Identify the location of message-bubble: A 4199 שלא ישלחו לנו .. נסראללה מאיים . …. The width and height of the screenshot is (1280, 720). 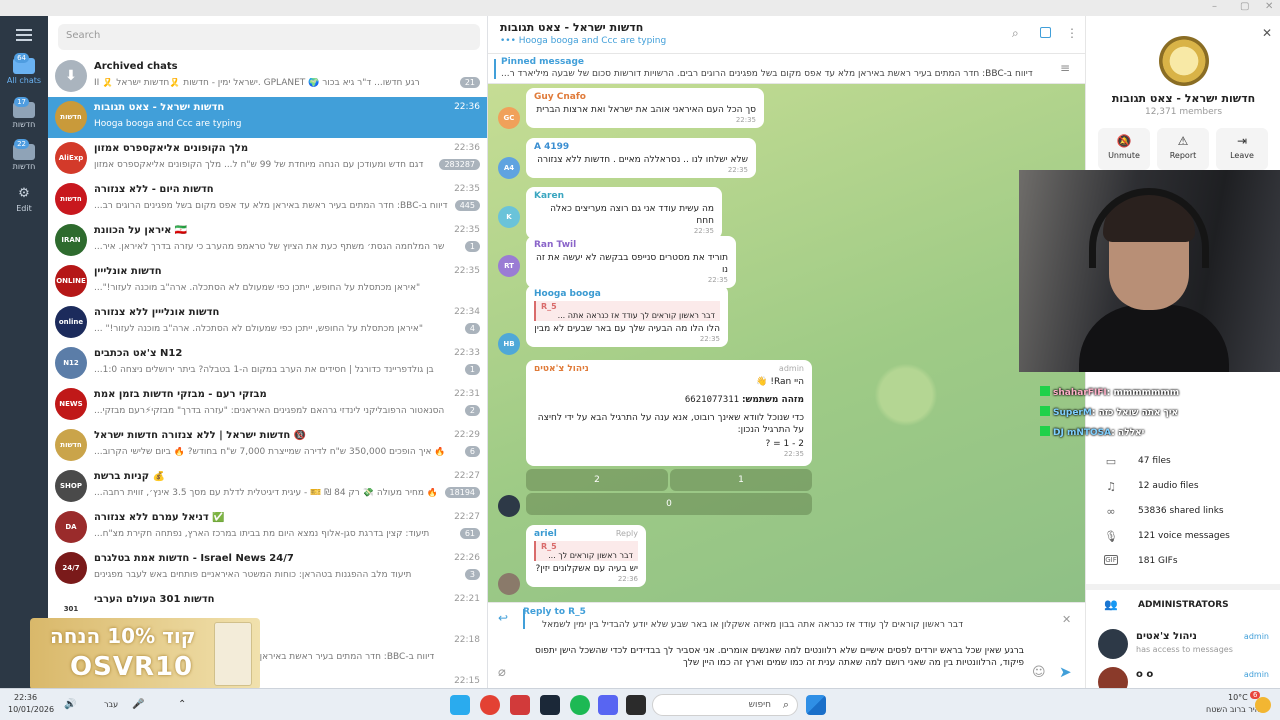
(641, 158).